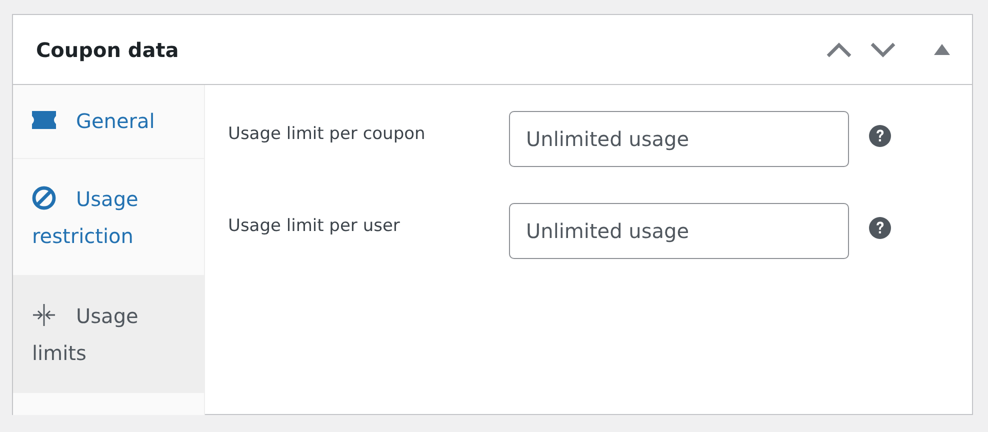 This screenshot has height=432, width=988. Describe the element at coordinates (108, 334) in the screenshot. I see `sidebar-tab: Usage limits` at that location.